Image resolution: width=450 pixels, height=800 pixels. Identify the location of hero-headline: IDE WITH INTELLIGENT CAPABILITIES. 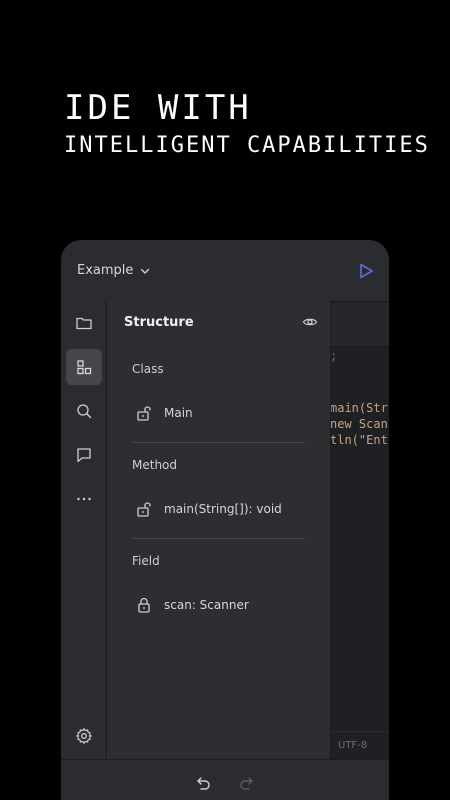
(247, 125).